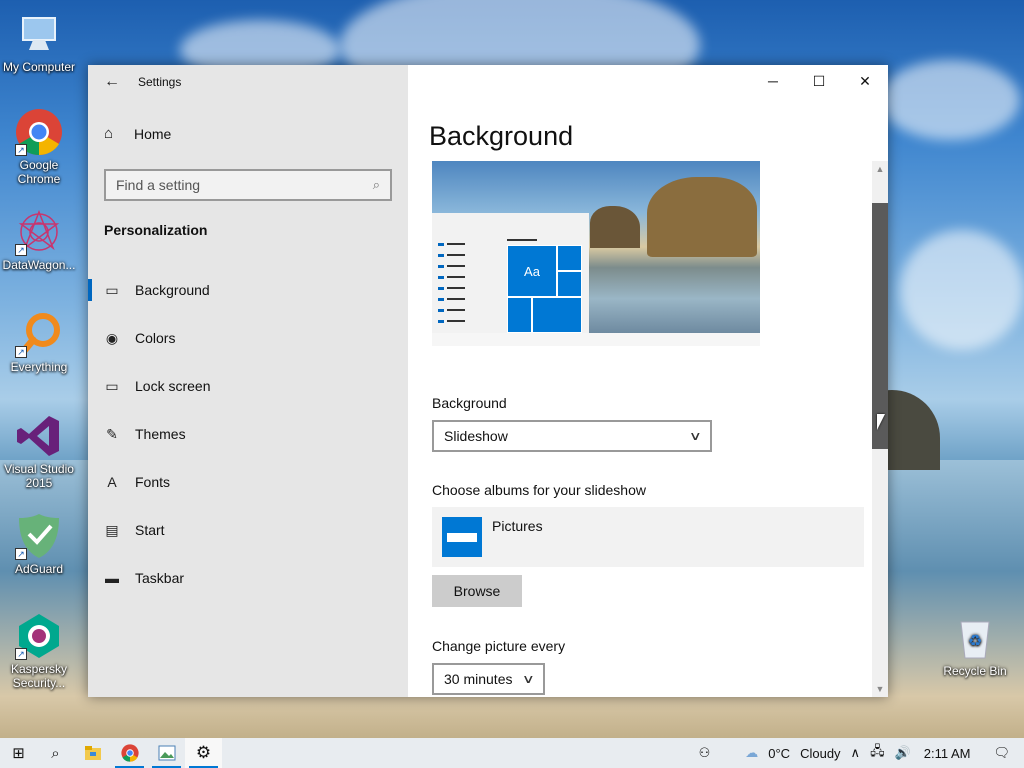  I want to click on network-icon: 🖧, so click(877, 753).